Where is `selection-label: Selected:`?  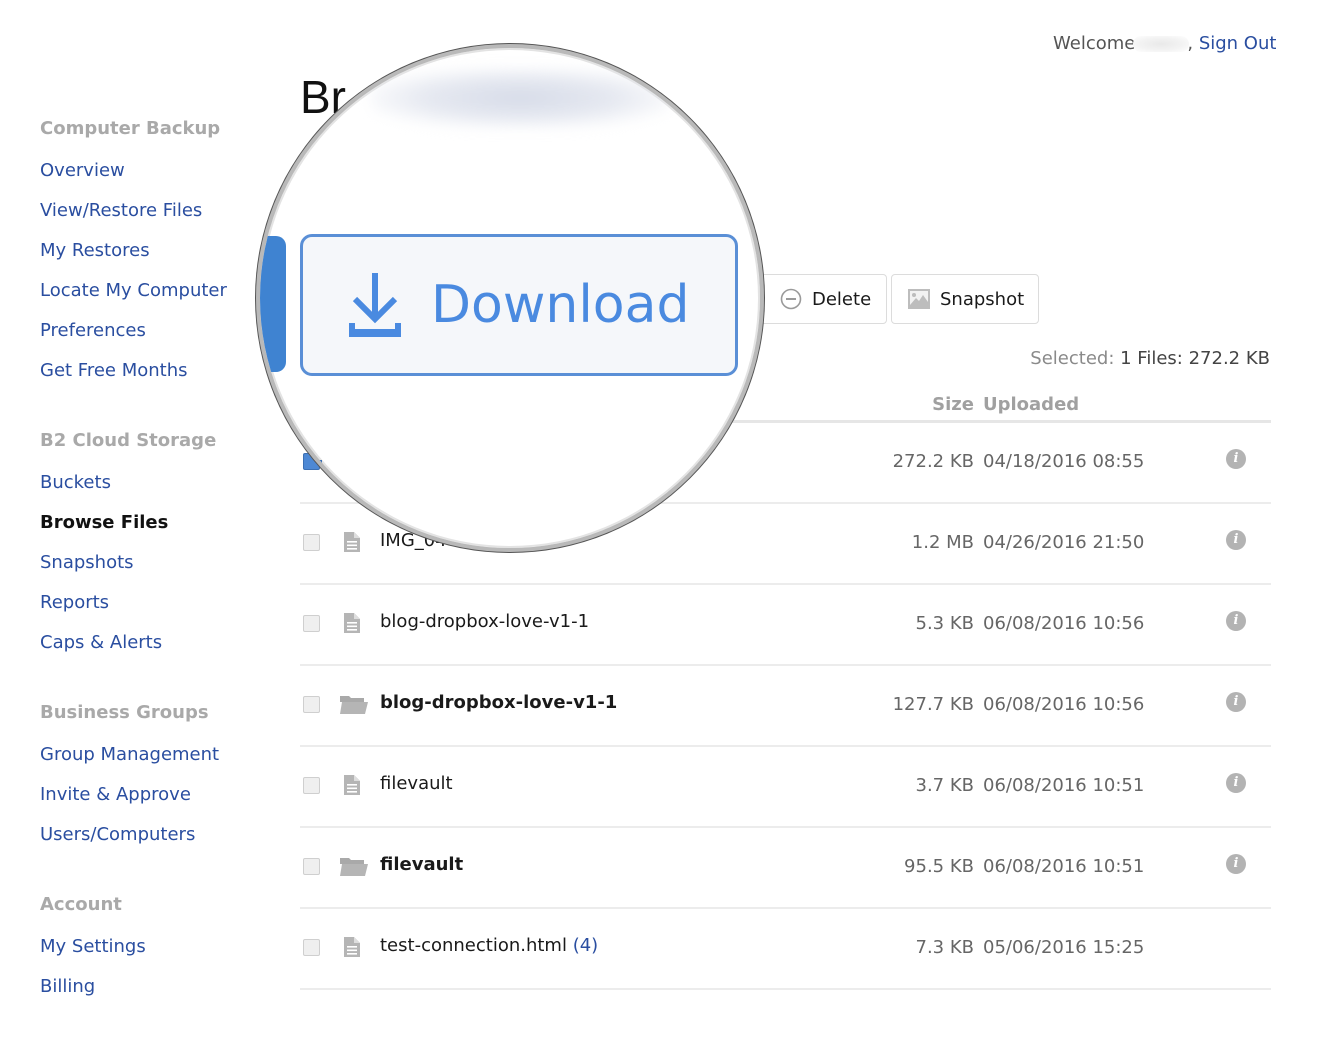
selection-label: Selected: is located at coordinates (1072, 358).